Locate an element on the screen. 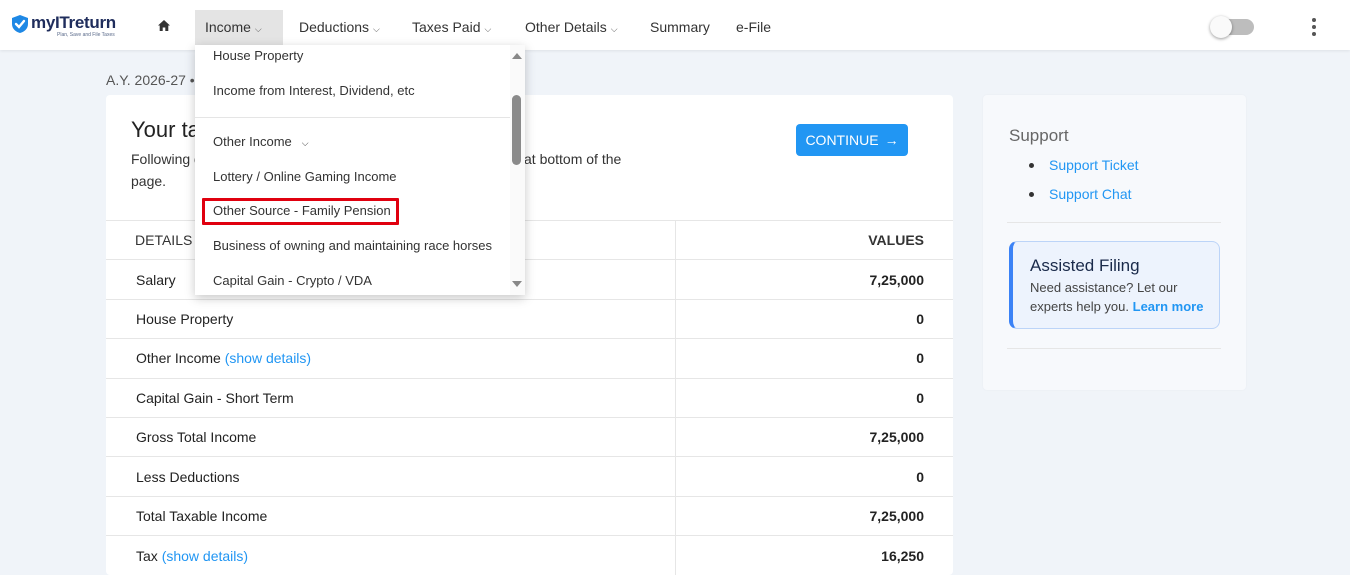 Image resolution: width=1350 pixels, height=575 pixels. menu-item-crypto-vda: Capital Gain - Crypto / VDA is located at coordinates (292, 281).